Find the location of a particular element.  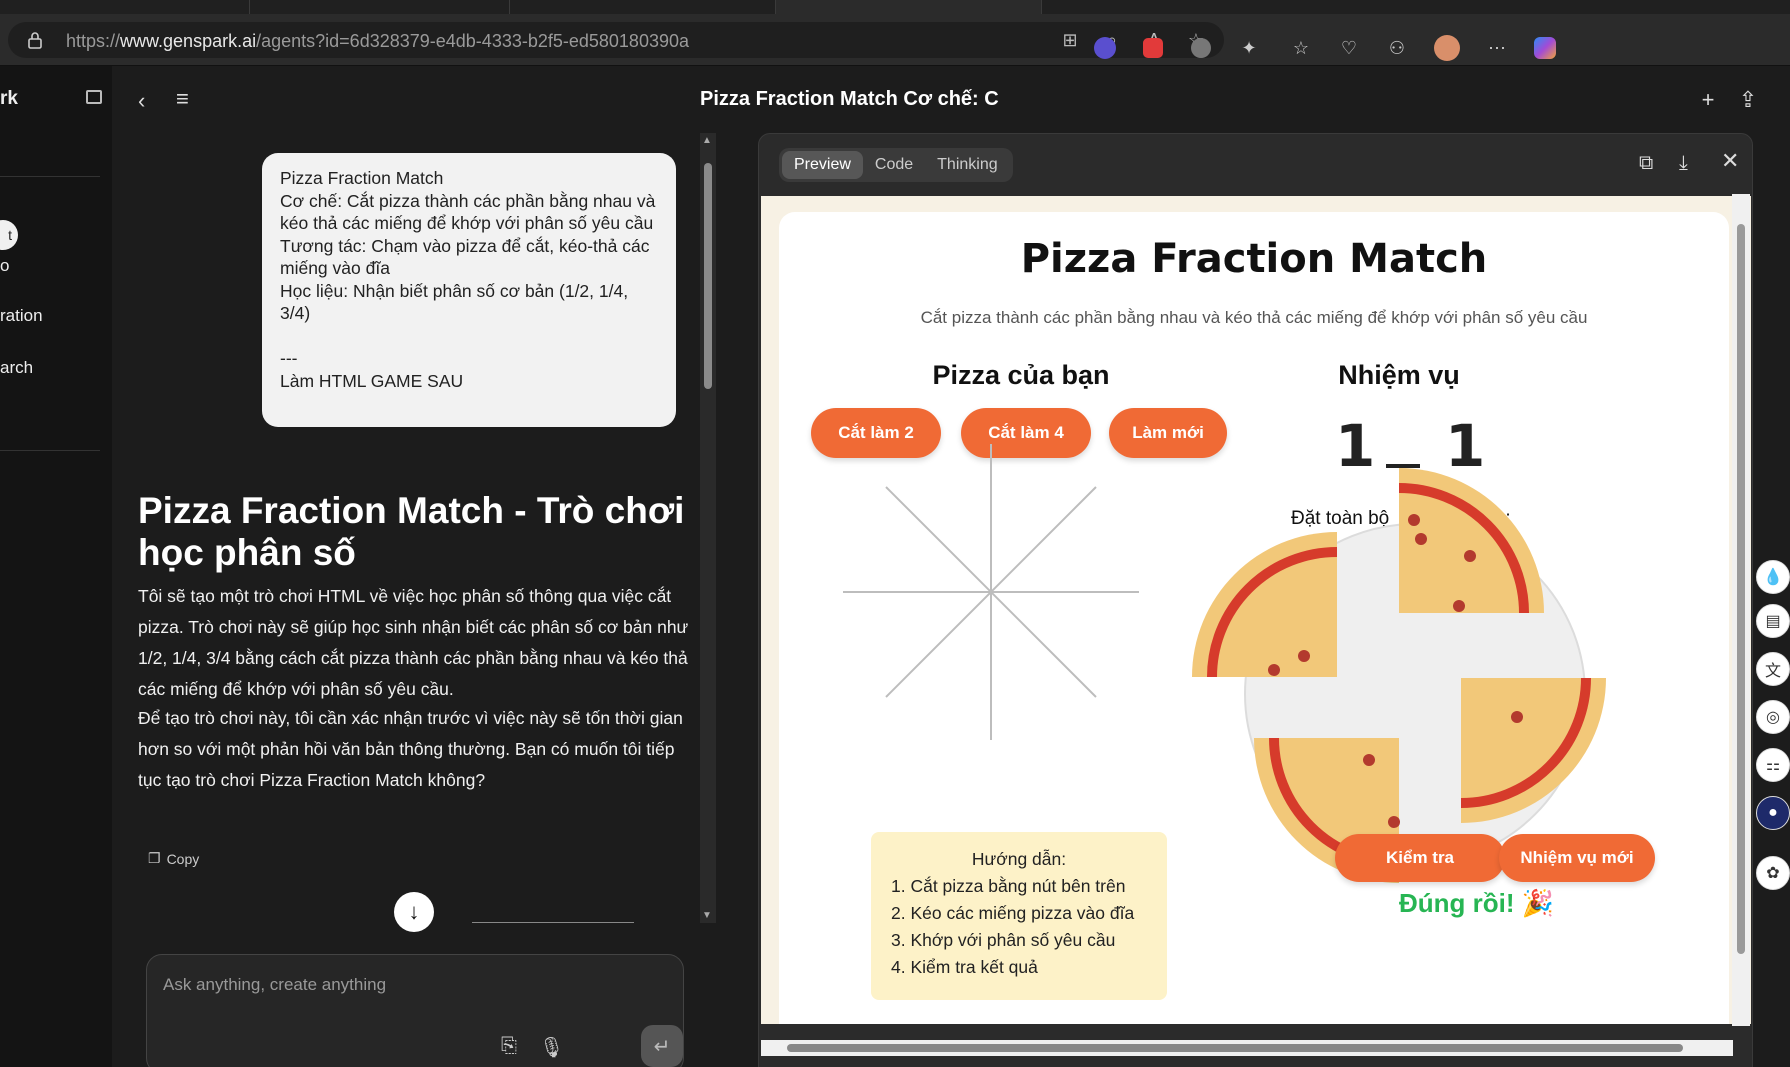

attachment-icon: ⎘ is located at coordinates (509, 1046).